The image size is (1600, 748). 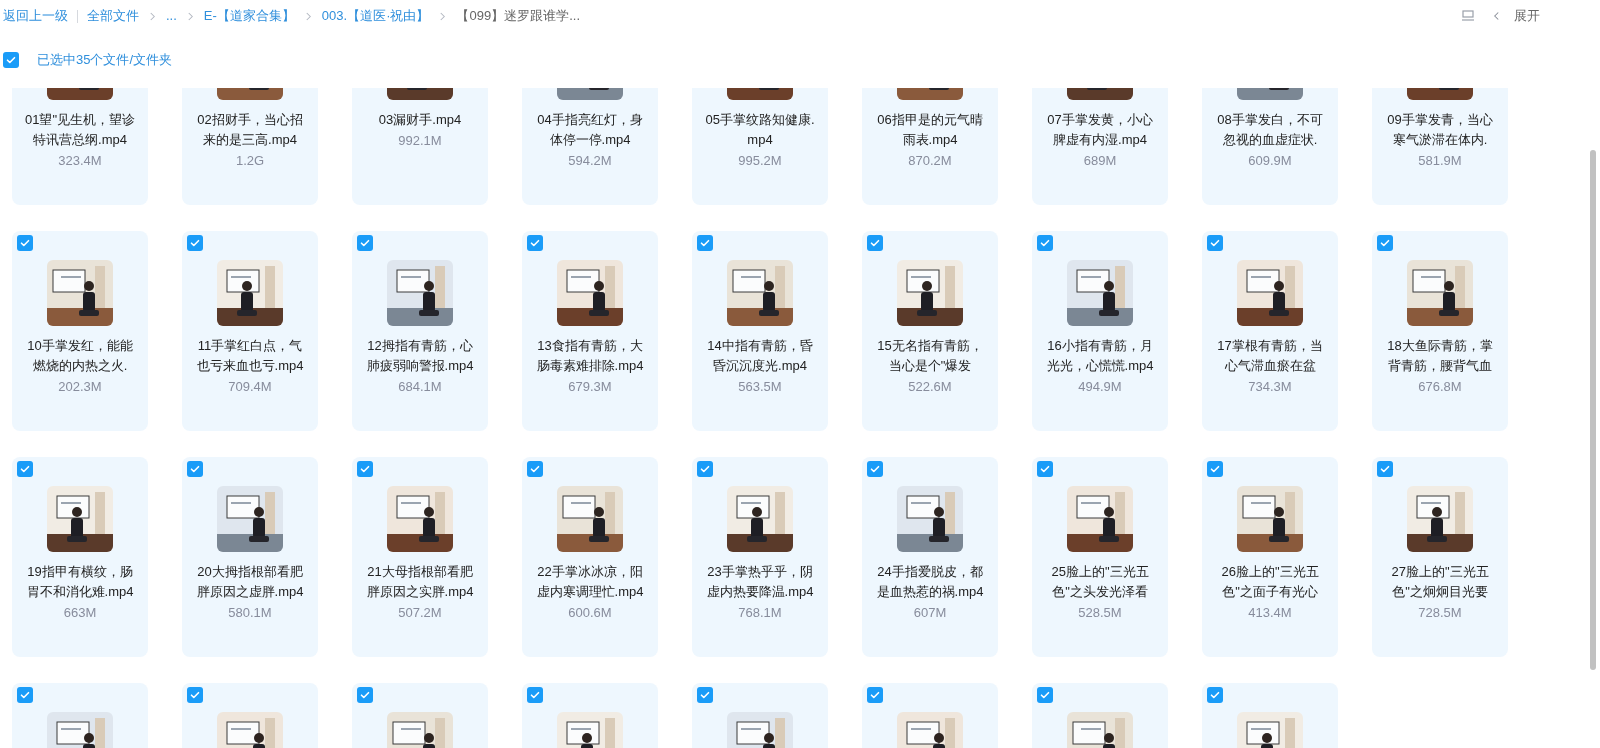 I want to click on file-size: 494.9M, so click(x=1100, y=387).